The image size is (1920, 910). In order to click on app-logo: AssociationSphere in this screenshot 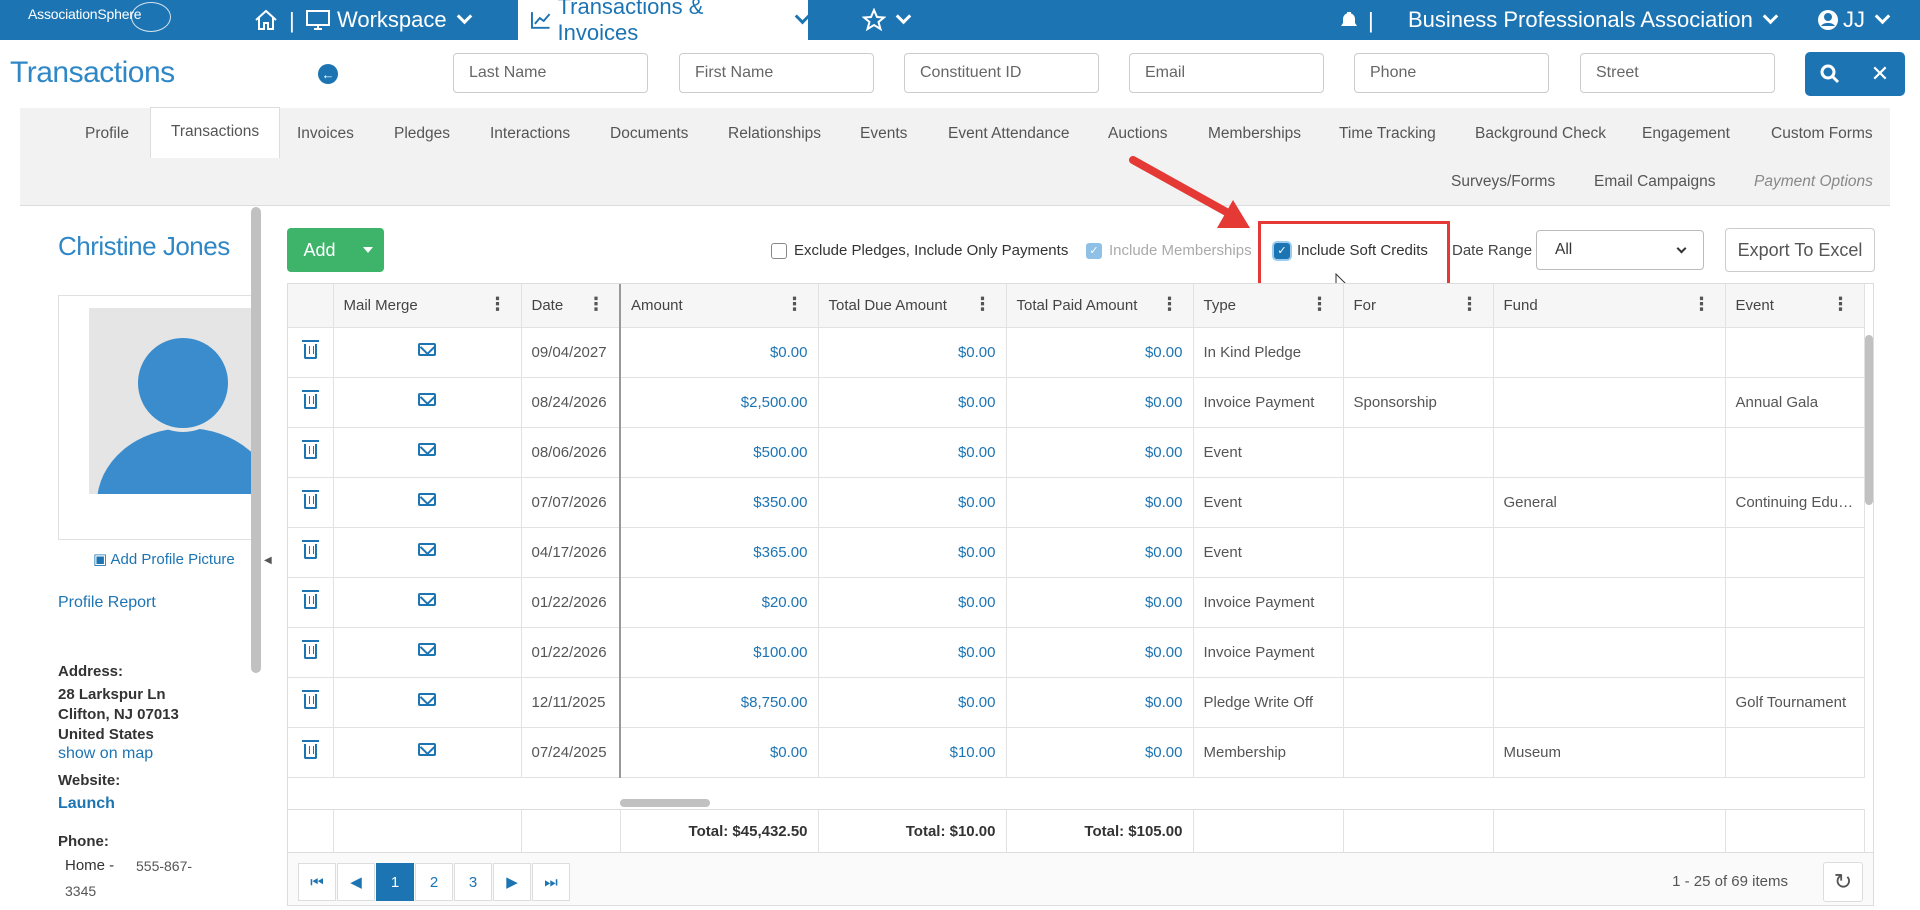, I will do `click(99, 17)`.